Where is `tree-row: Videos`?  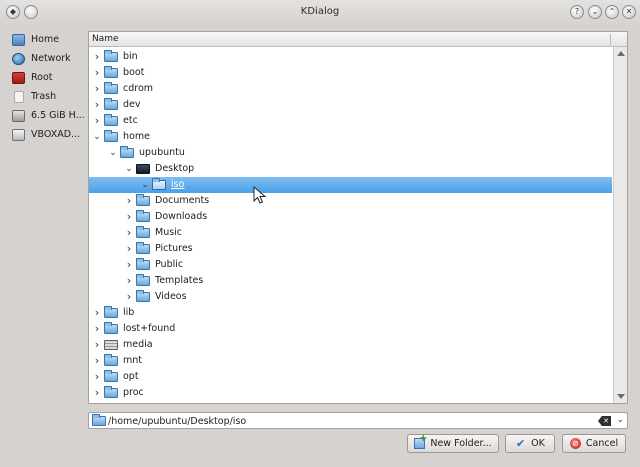
tree-row: Videos is located at coordinates (350, 297).